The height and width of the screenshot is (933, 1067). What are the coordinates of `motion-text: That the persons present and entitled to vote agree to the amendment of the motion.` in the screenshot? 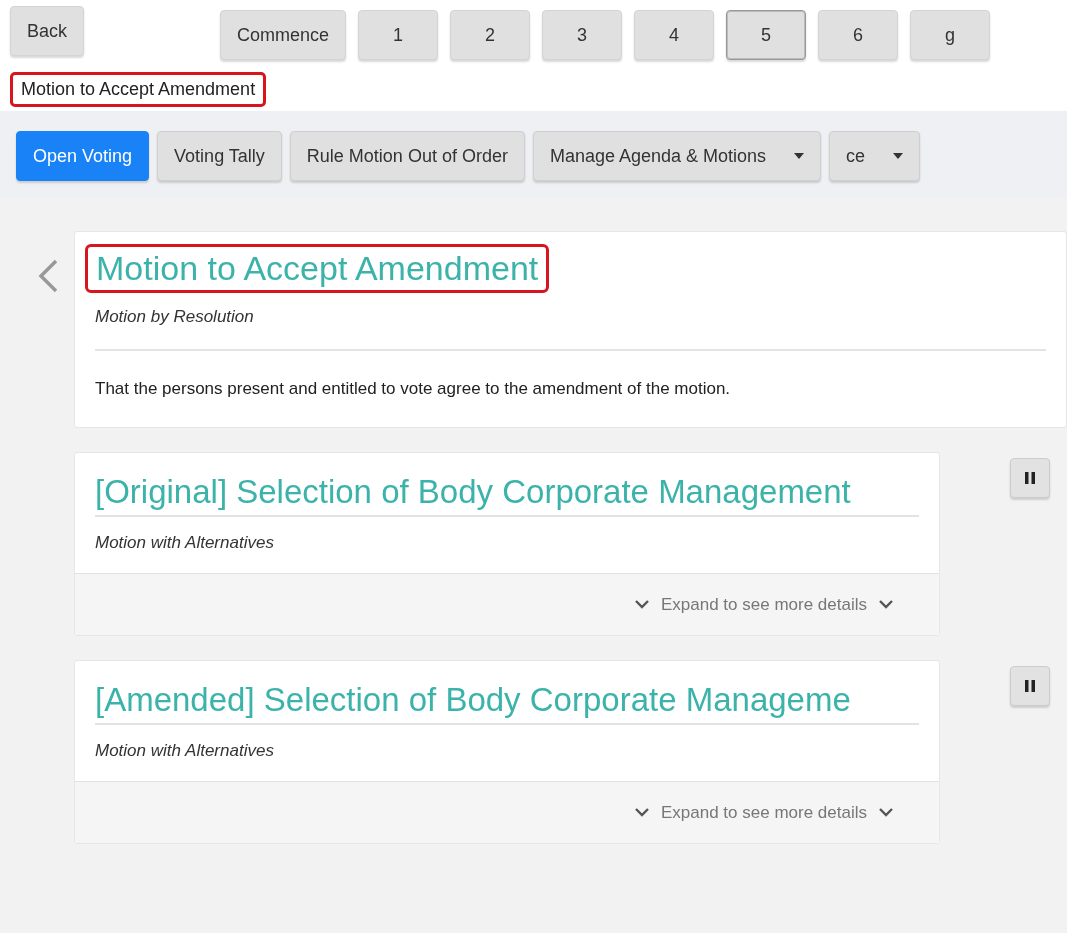 It's located at (413, 389).